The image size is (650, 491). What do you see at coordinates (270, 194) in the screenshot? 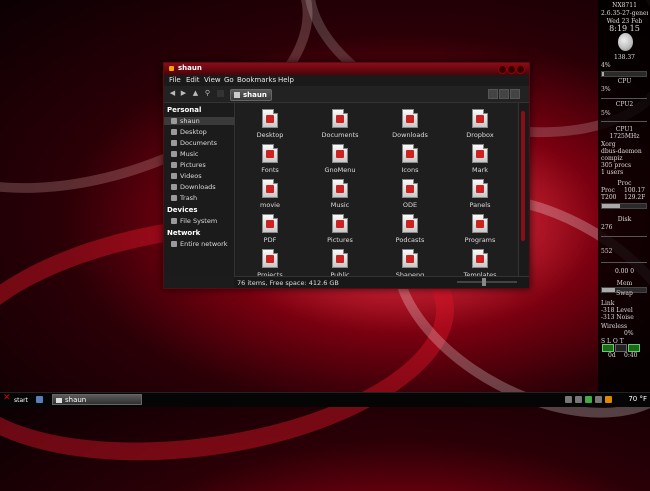
I see `file-item: movie` at bounding box center [270, 194].